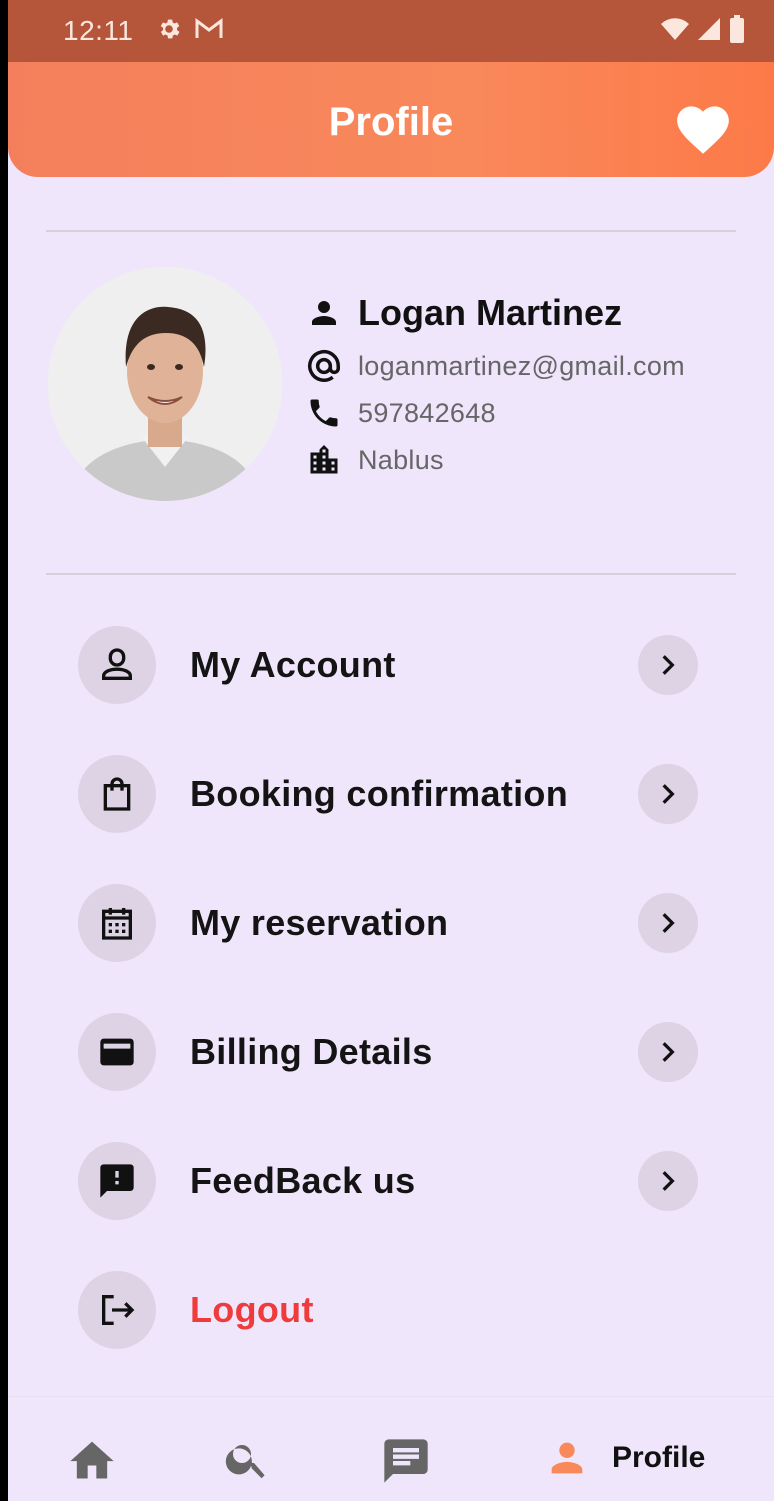 The height and width of the screenshot is (1501, 774). I want to click on menu-item-booking-confirmation: Booking confirmation, so click(388, 794).